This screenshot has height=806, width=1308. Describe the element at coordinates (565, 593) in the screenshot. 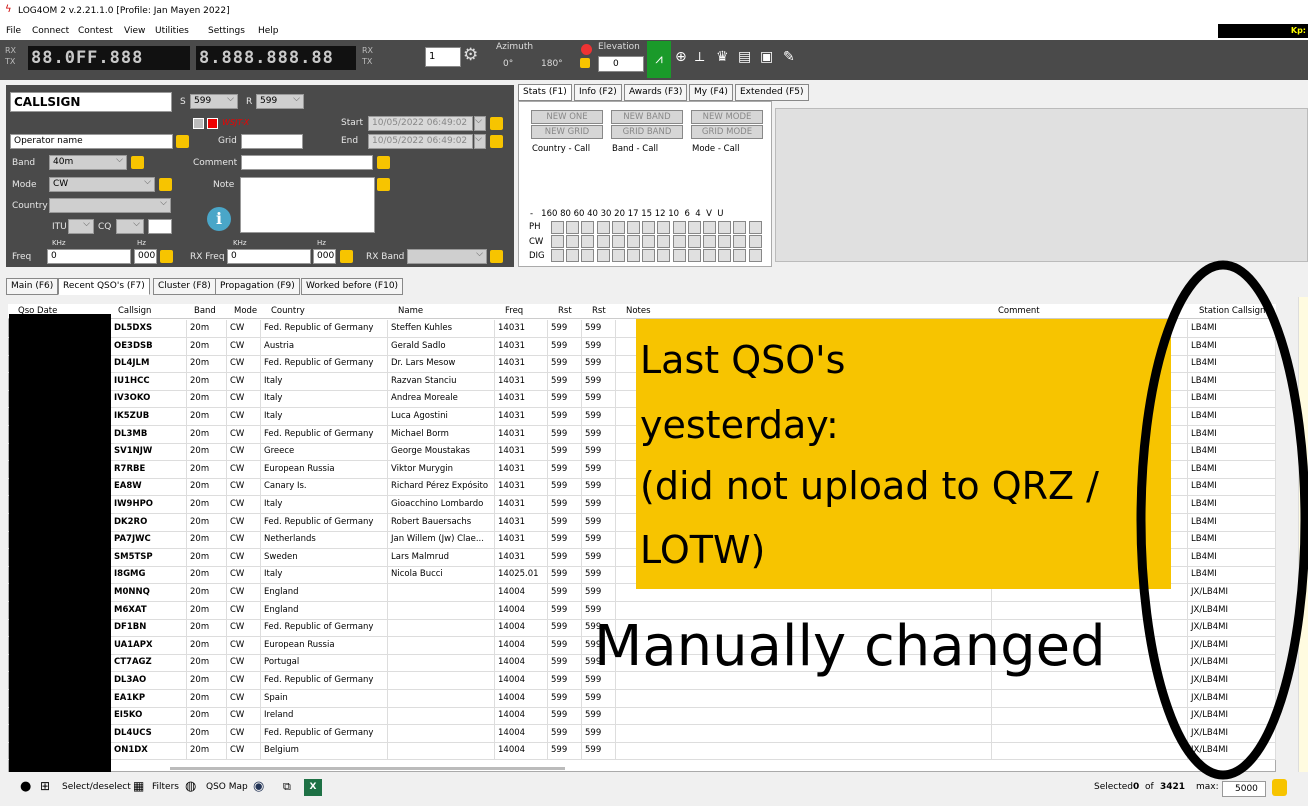

I see `cell-rst-sent: 599` at that location.